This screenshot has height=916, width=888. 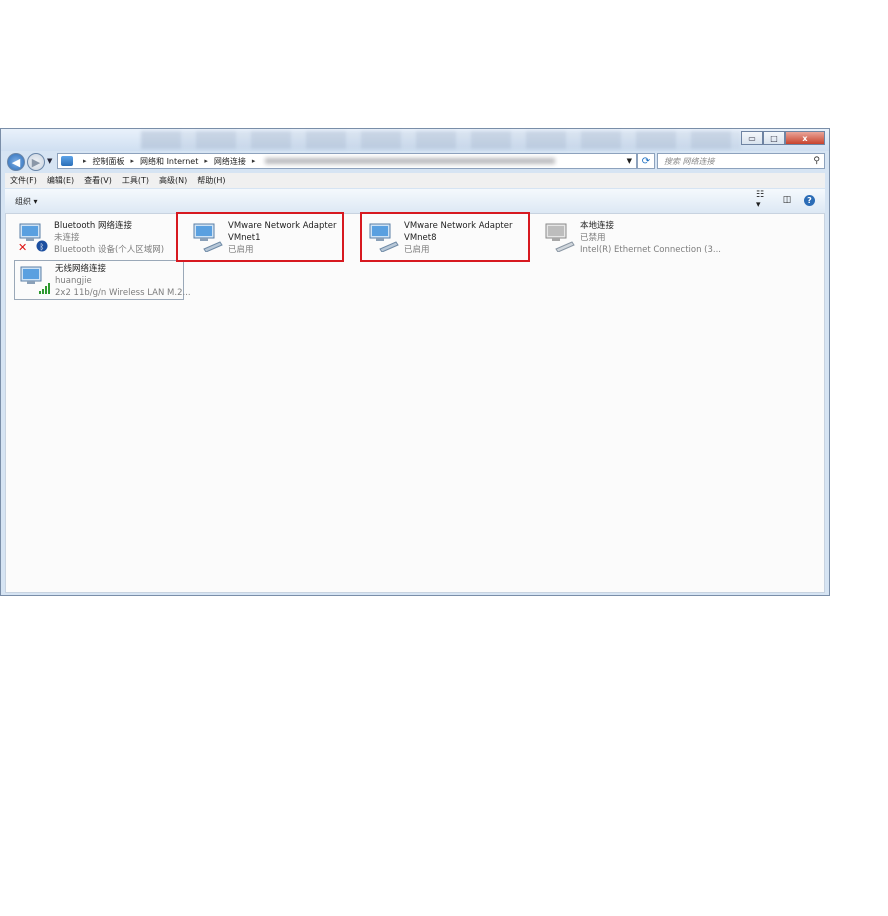 What do you see at coordinates (805, 138) in the screenshot?
I see `close-button: x` at bounding box center [805, 138].